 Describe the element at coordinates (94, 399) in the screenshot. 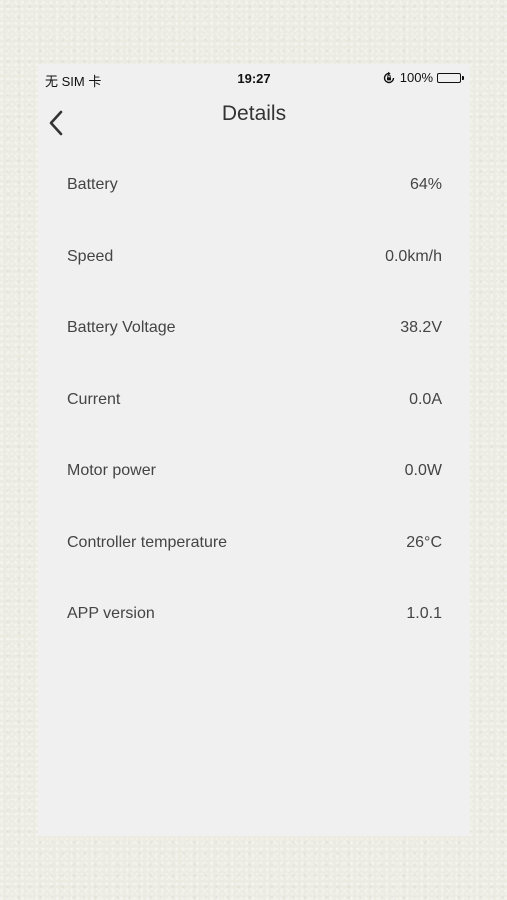

I see `detail-label: Current` at that location.